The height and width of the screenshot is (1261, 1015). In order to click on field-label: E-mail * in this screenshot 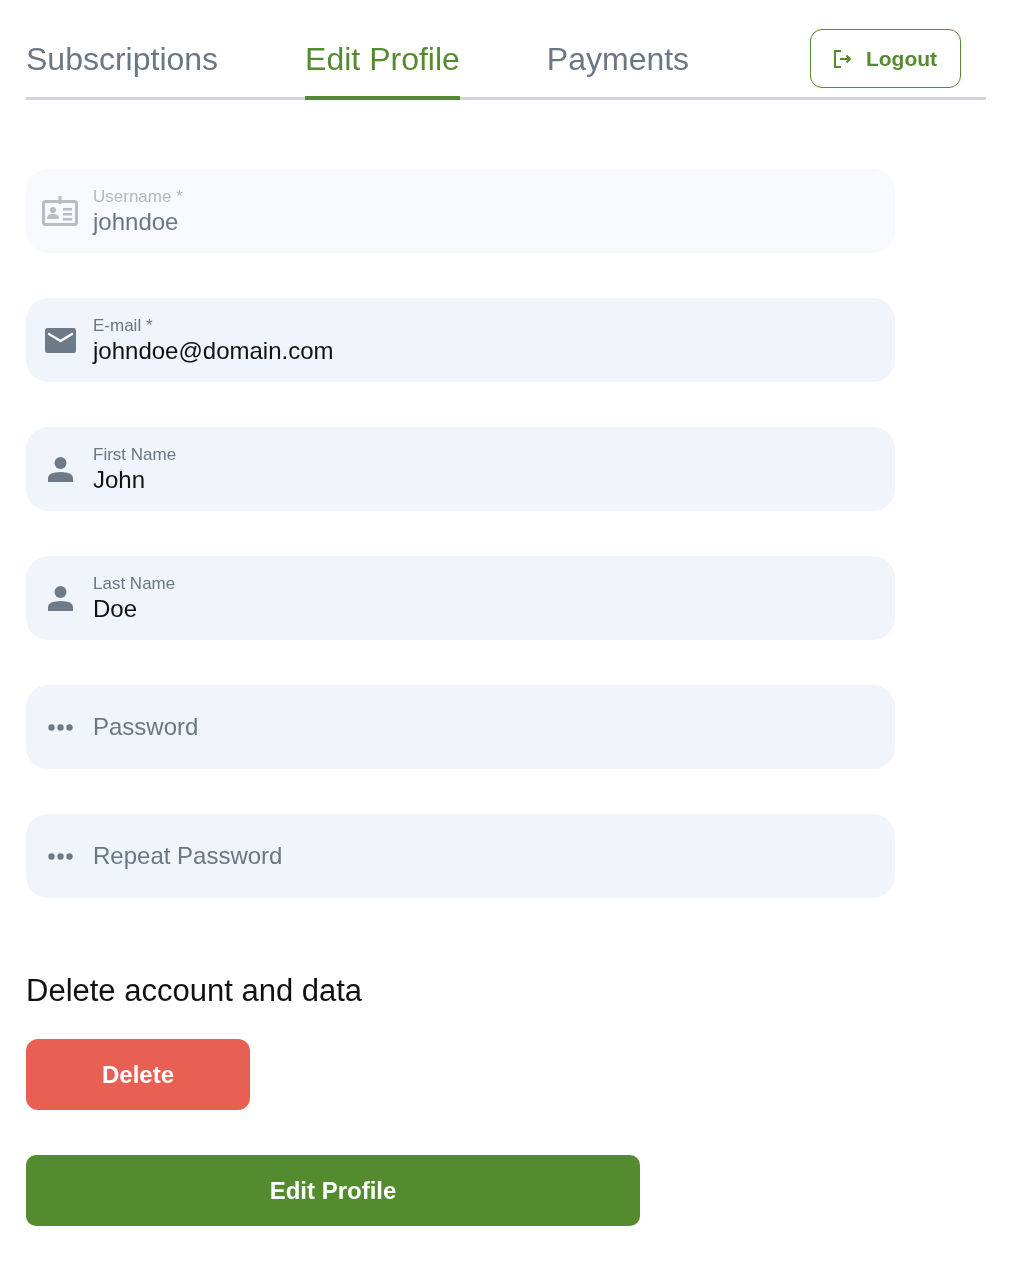, I will do `click(123, 325)`.